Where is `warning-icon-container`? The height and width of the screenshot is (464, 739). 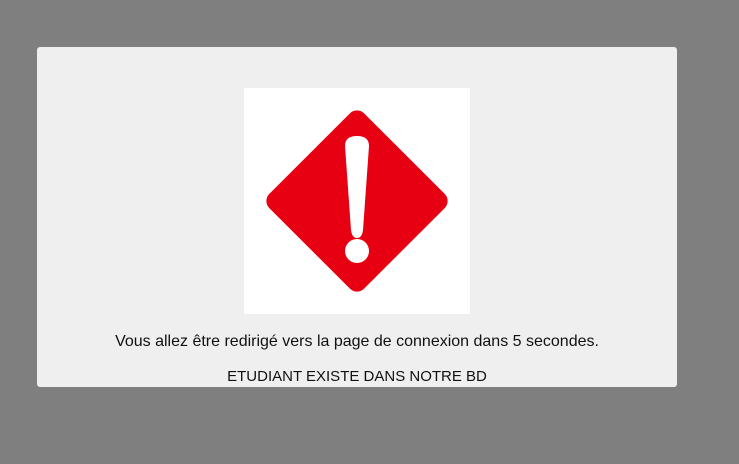
warning-icon-container is located at coordinates (357, 201).